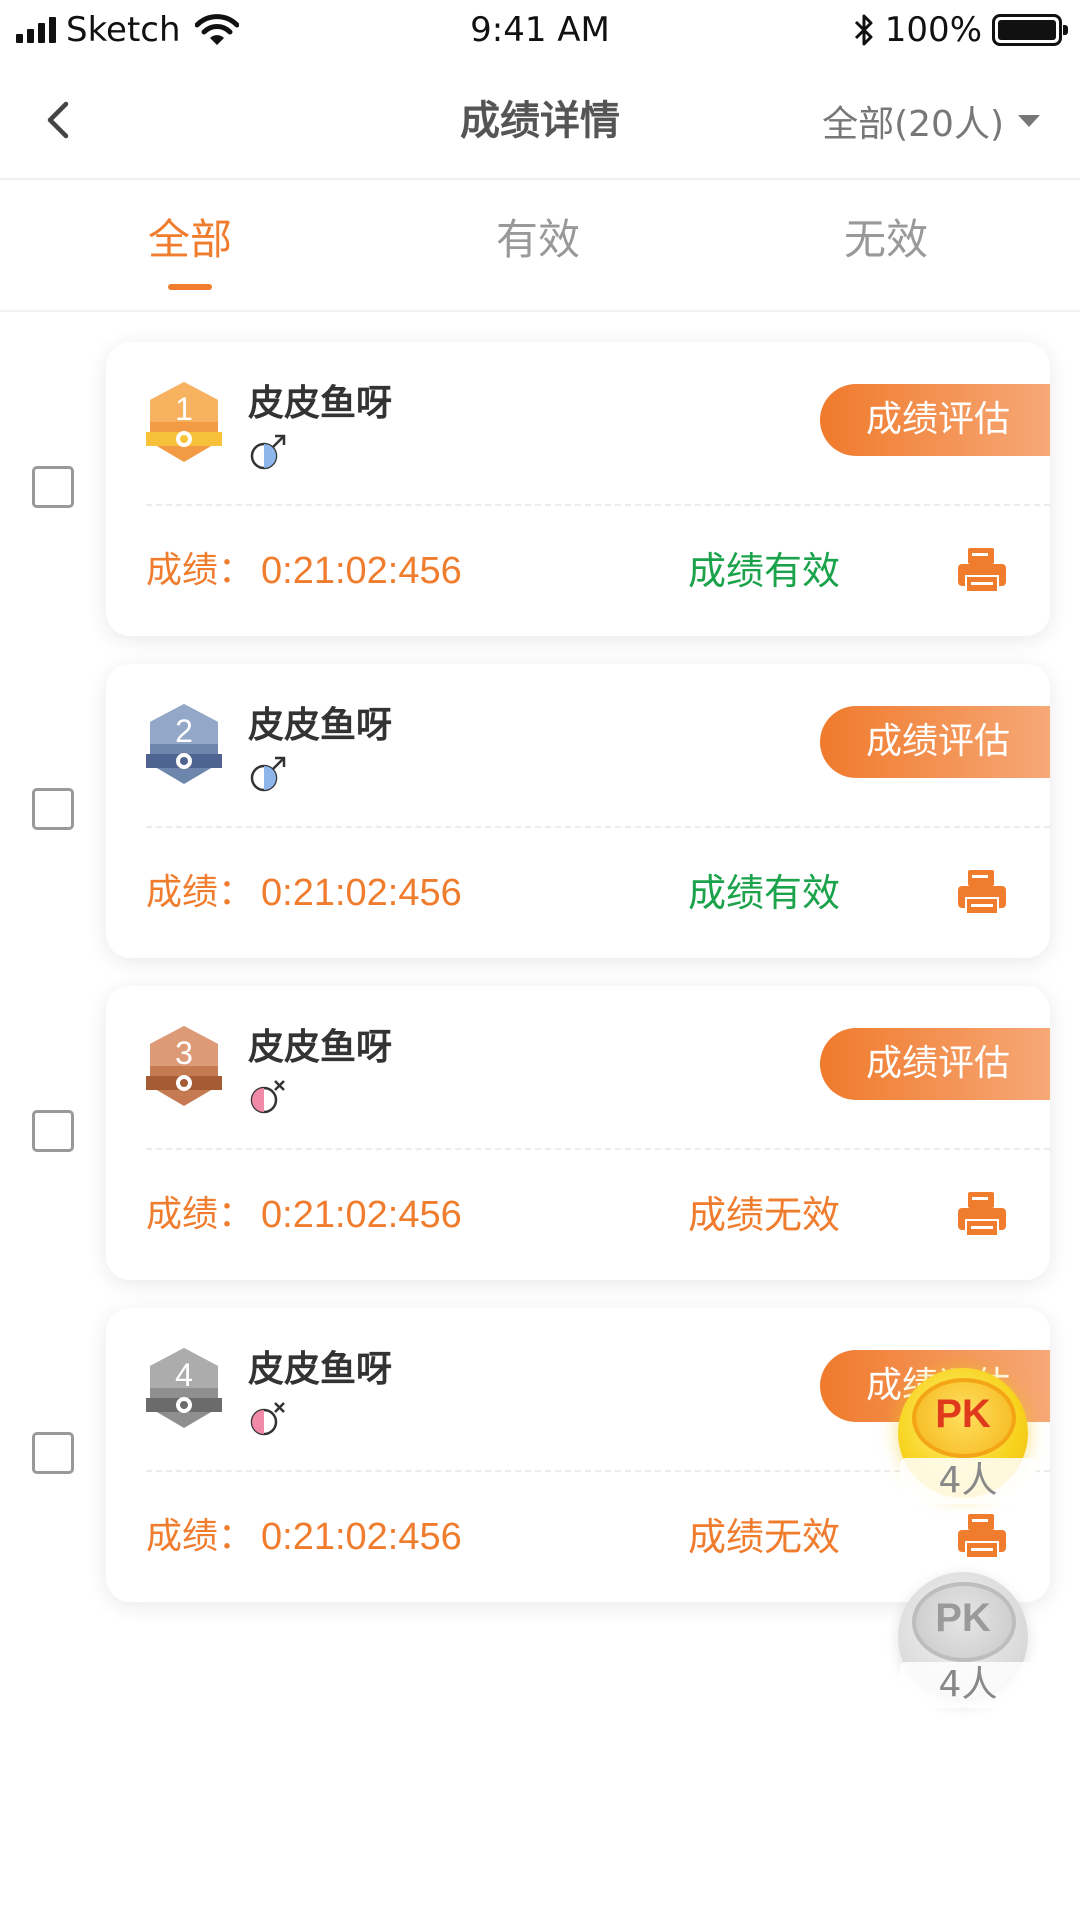 This screenshot has height=1920, width=1080. What do you see at coordinates (184, 731) in the screenshot?
I see `rank-number: 2` at bounding box center [184, 731].